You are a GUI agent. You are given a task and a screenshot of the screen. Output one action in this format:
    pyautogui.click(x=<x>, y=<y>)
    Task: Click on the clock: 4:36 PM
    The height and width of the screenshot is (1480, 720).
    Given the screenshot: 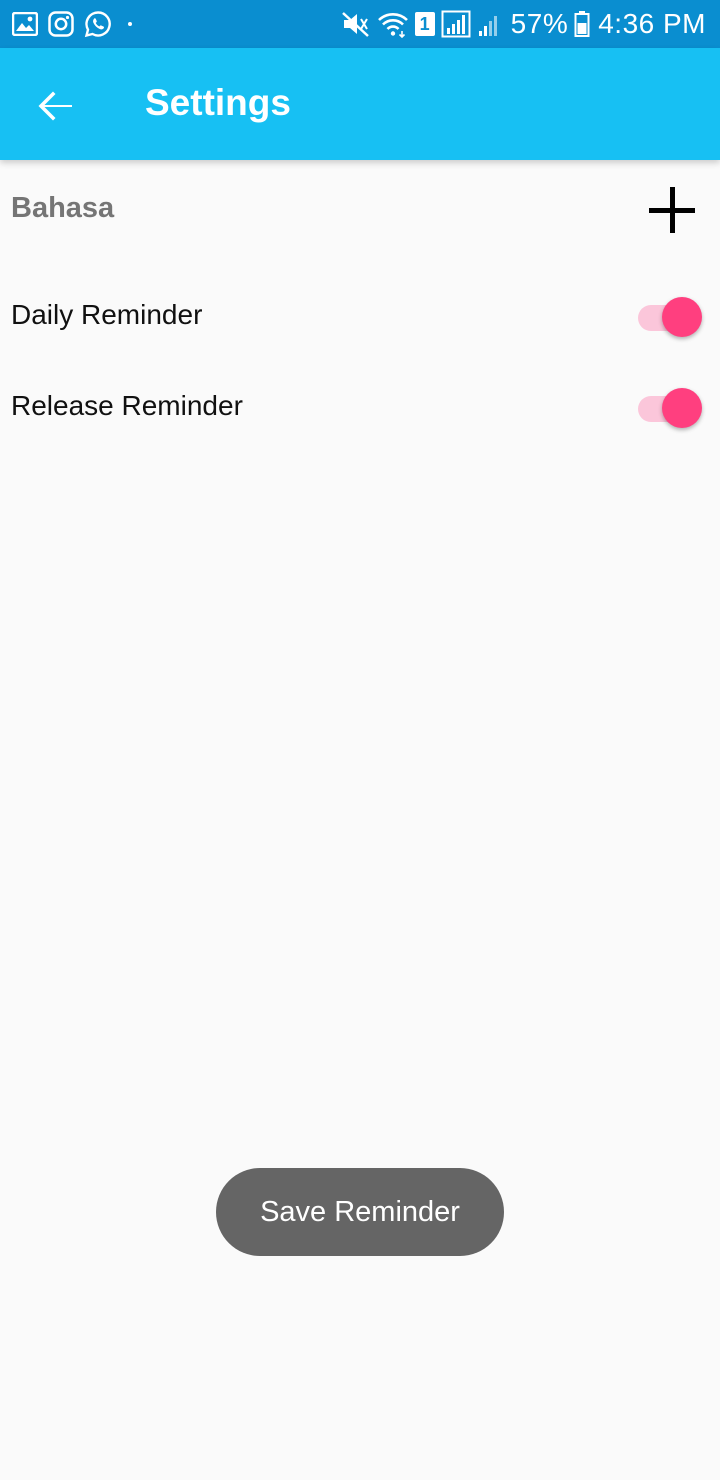 What is the action you would take?
    pyautogui.click(x=652, y=23)
    